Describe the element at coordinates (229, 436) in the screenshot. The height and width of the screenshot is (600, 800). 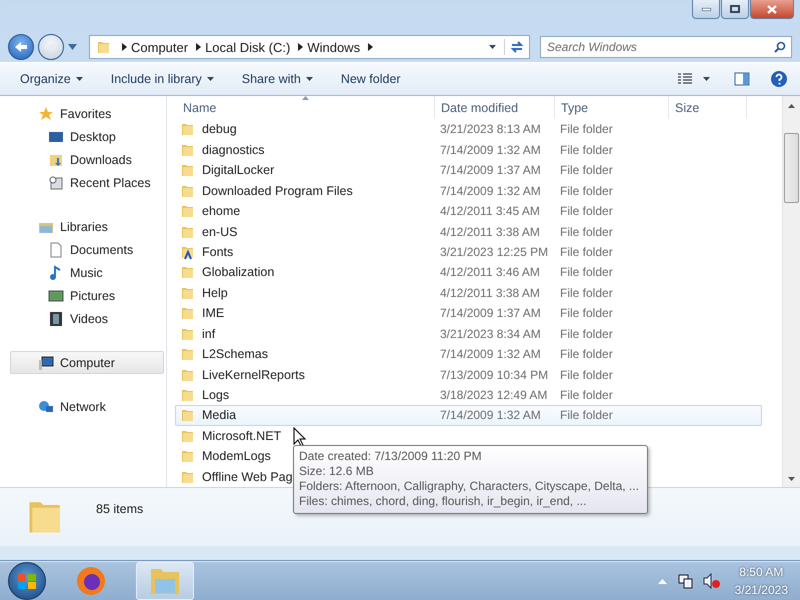
I see `file-name: Microsoft.NET` at that location.